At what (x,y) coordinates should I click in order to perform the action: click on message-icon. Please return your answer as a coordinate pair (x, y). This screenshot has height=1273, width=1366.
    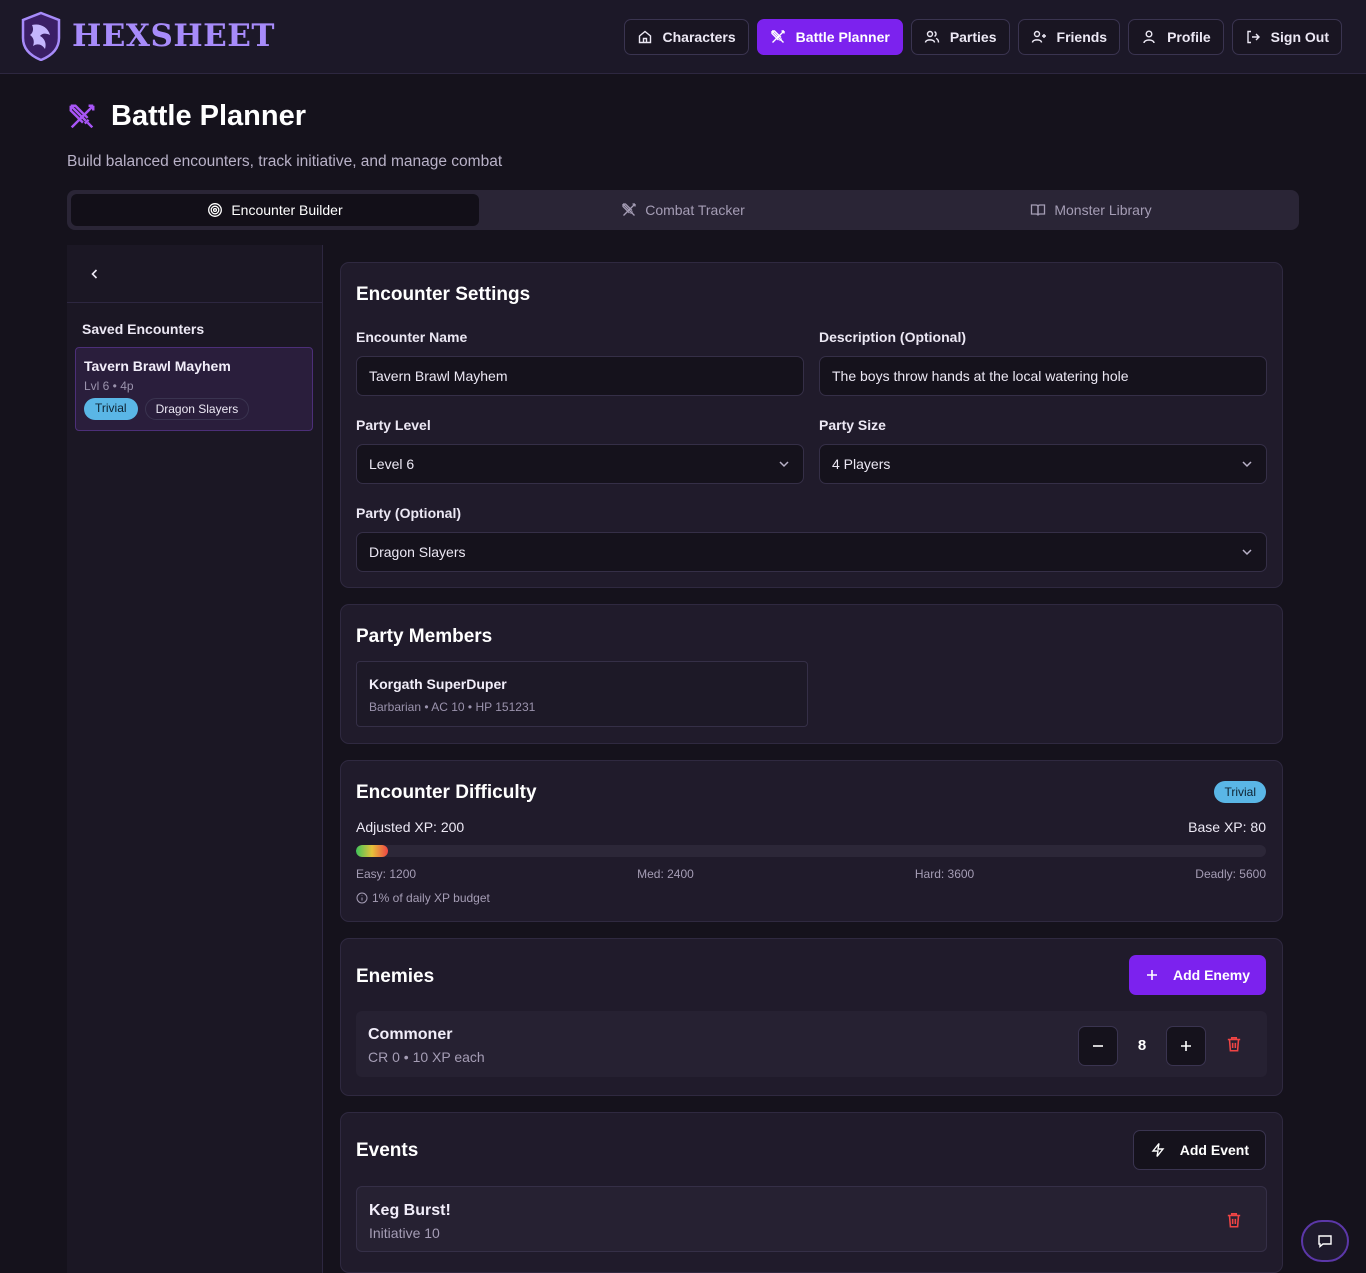
    Looking at the image, I should click on (1325, 1241).